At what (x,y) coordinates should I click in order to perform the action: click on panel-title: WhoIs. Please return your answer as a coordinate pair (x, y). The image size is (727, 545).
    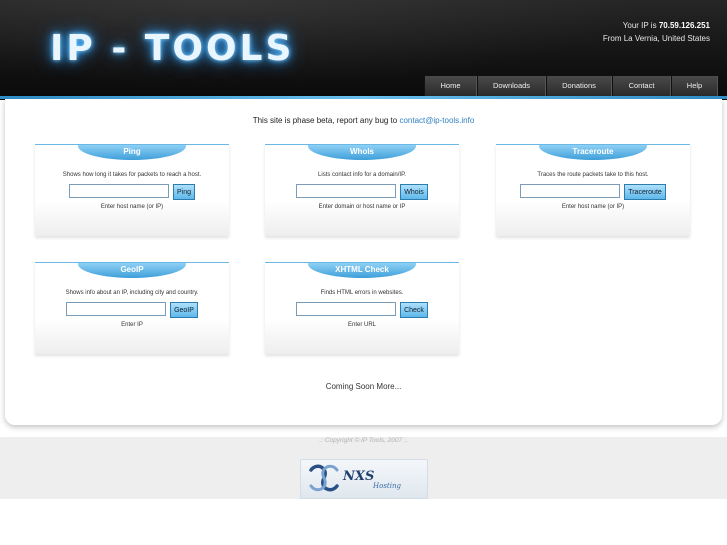
    Looking at the image, I should click on (362, 152).